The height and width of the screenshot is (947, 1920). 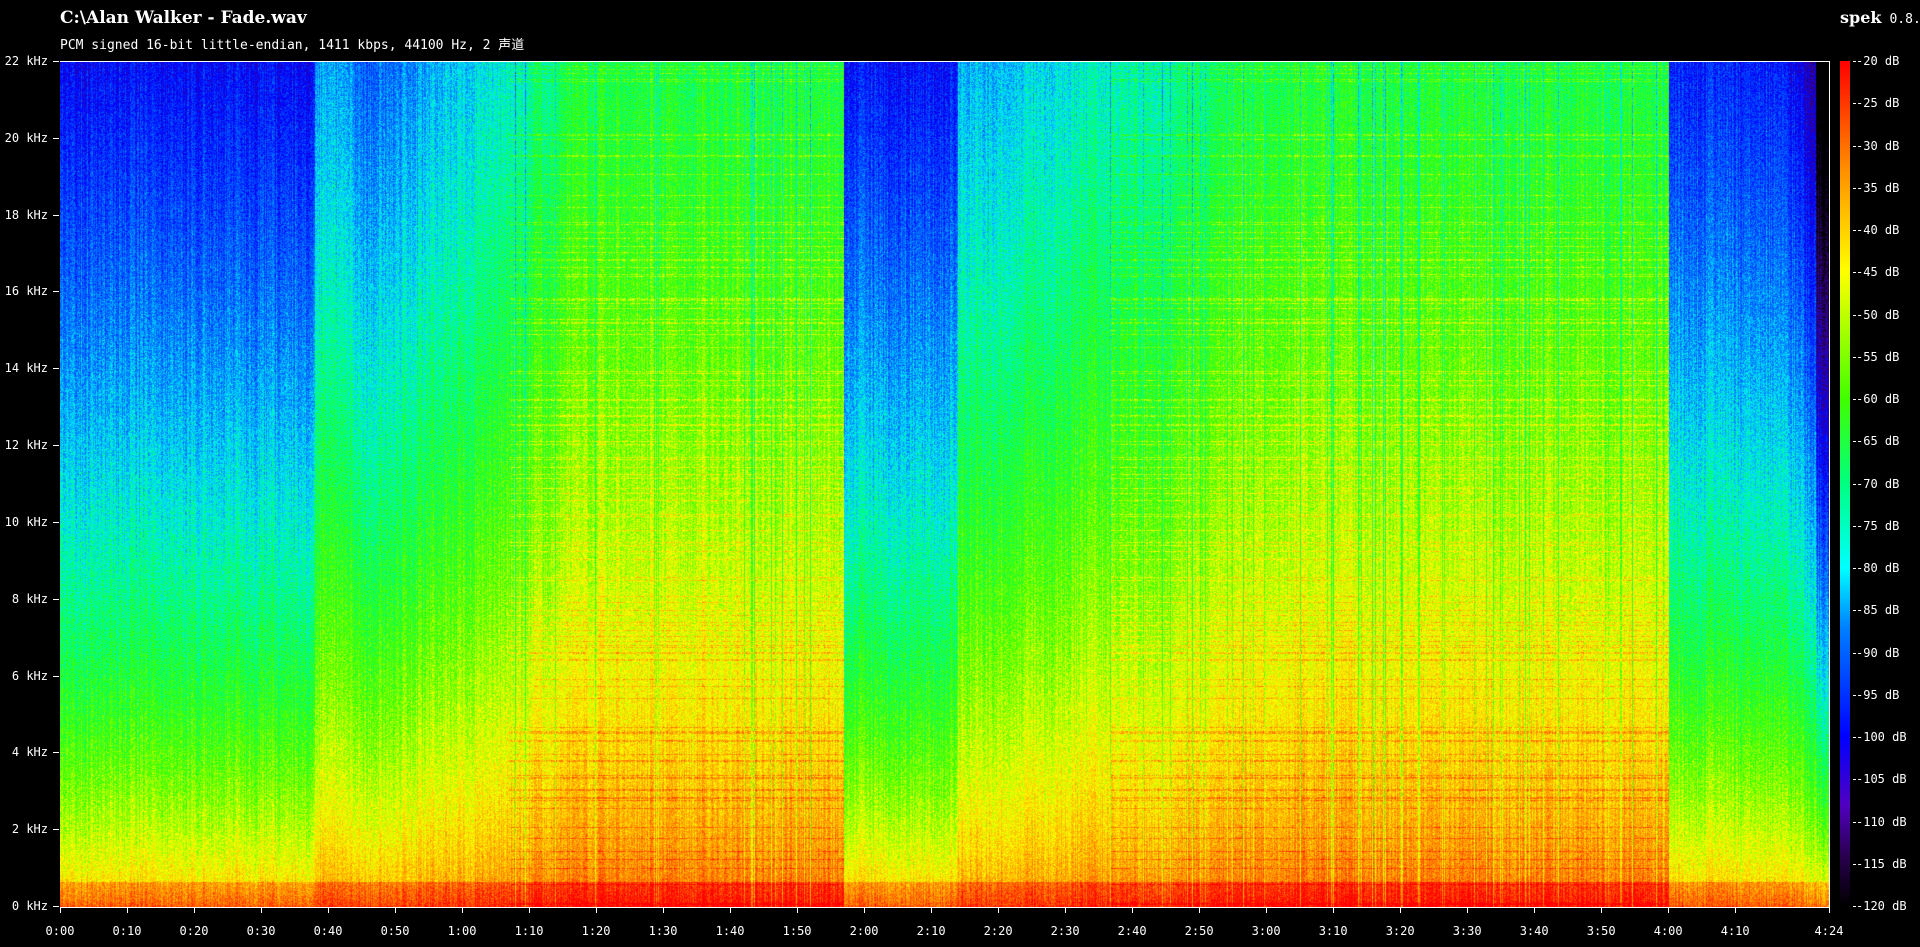 What do you see at coordinates (194, 931) in the screenshot?
I see `time-label: 0:20` at bounding box center [194, 931].